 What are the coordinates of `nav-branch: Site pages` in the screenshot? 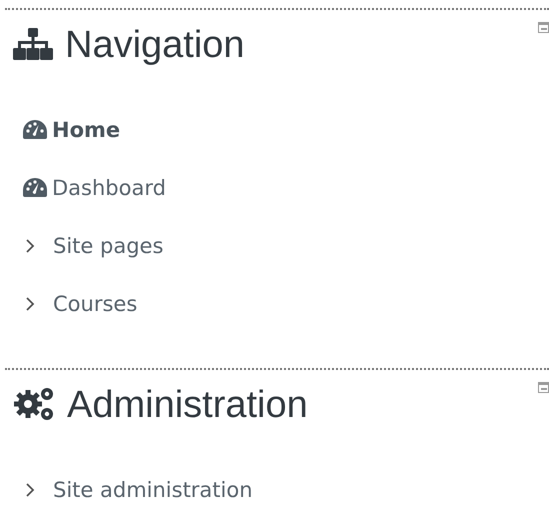 It's located at (108, 246).